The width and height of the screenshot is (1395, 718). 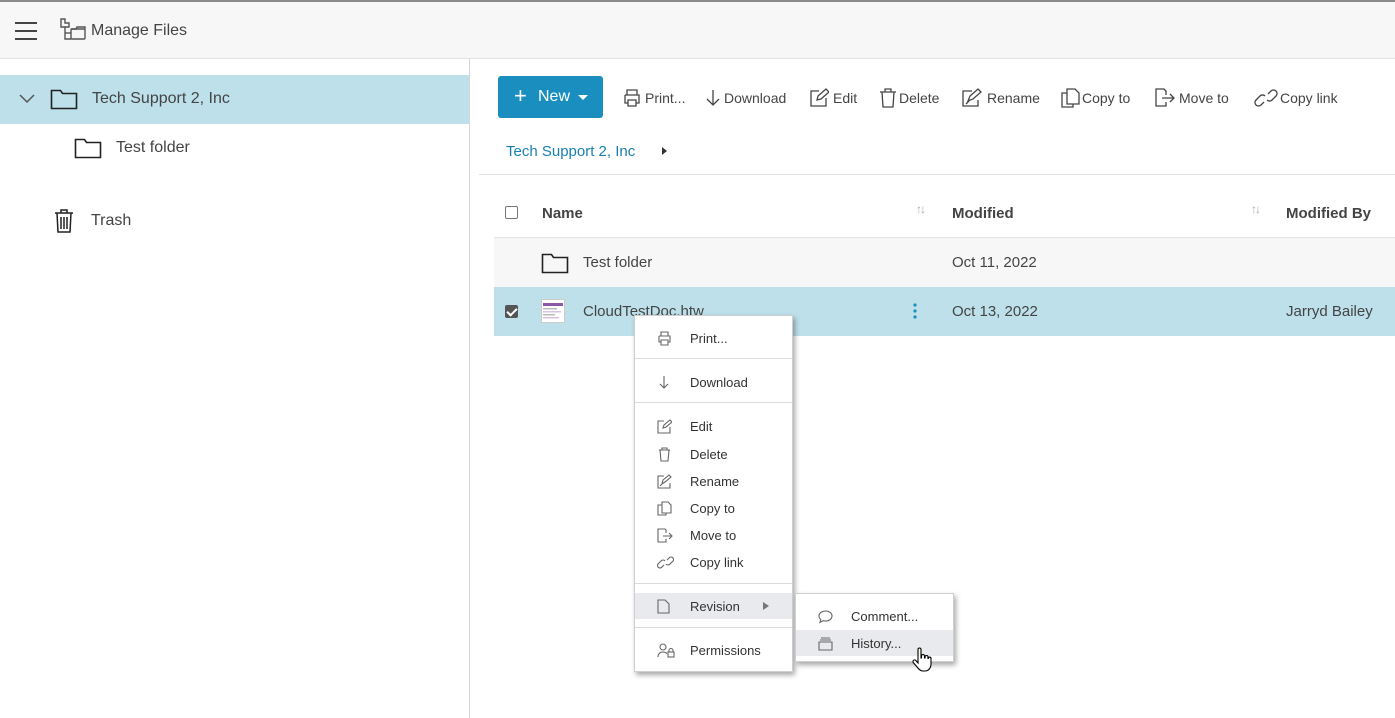 I want to click on edit-button: Edit, so click(x=835, y=98).